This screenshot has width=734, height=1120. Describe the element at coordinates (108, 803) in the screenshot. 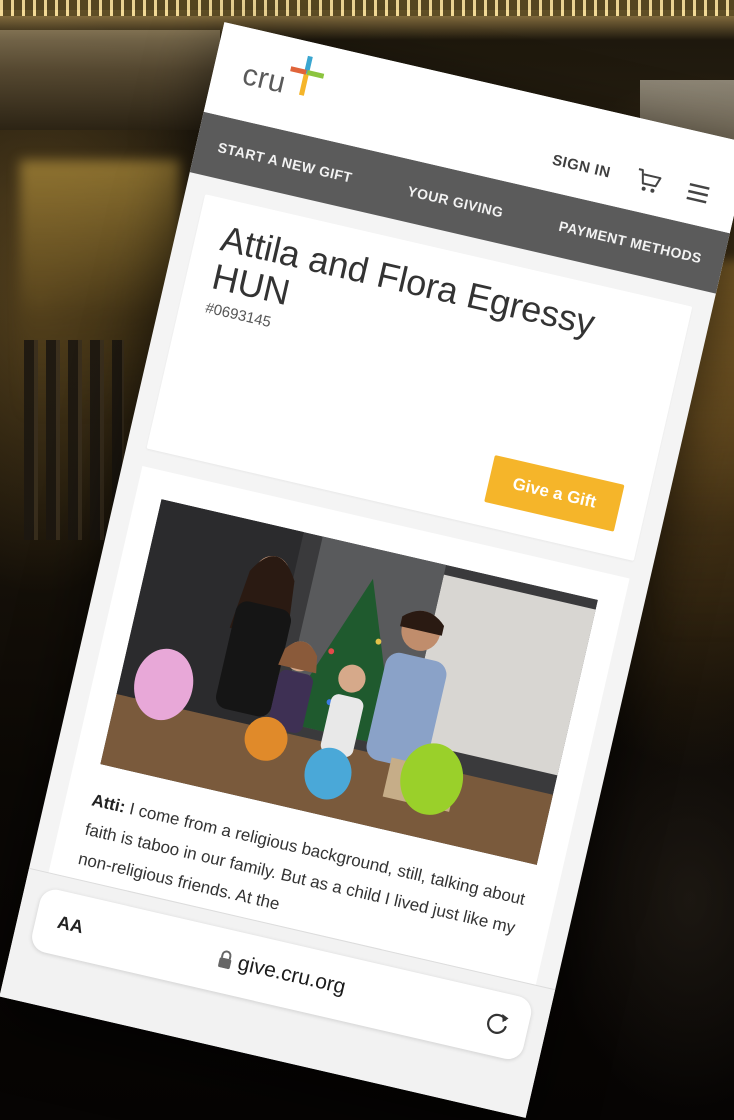

I see `story-speaker: Atti:` at that location.